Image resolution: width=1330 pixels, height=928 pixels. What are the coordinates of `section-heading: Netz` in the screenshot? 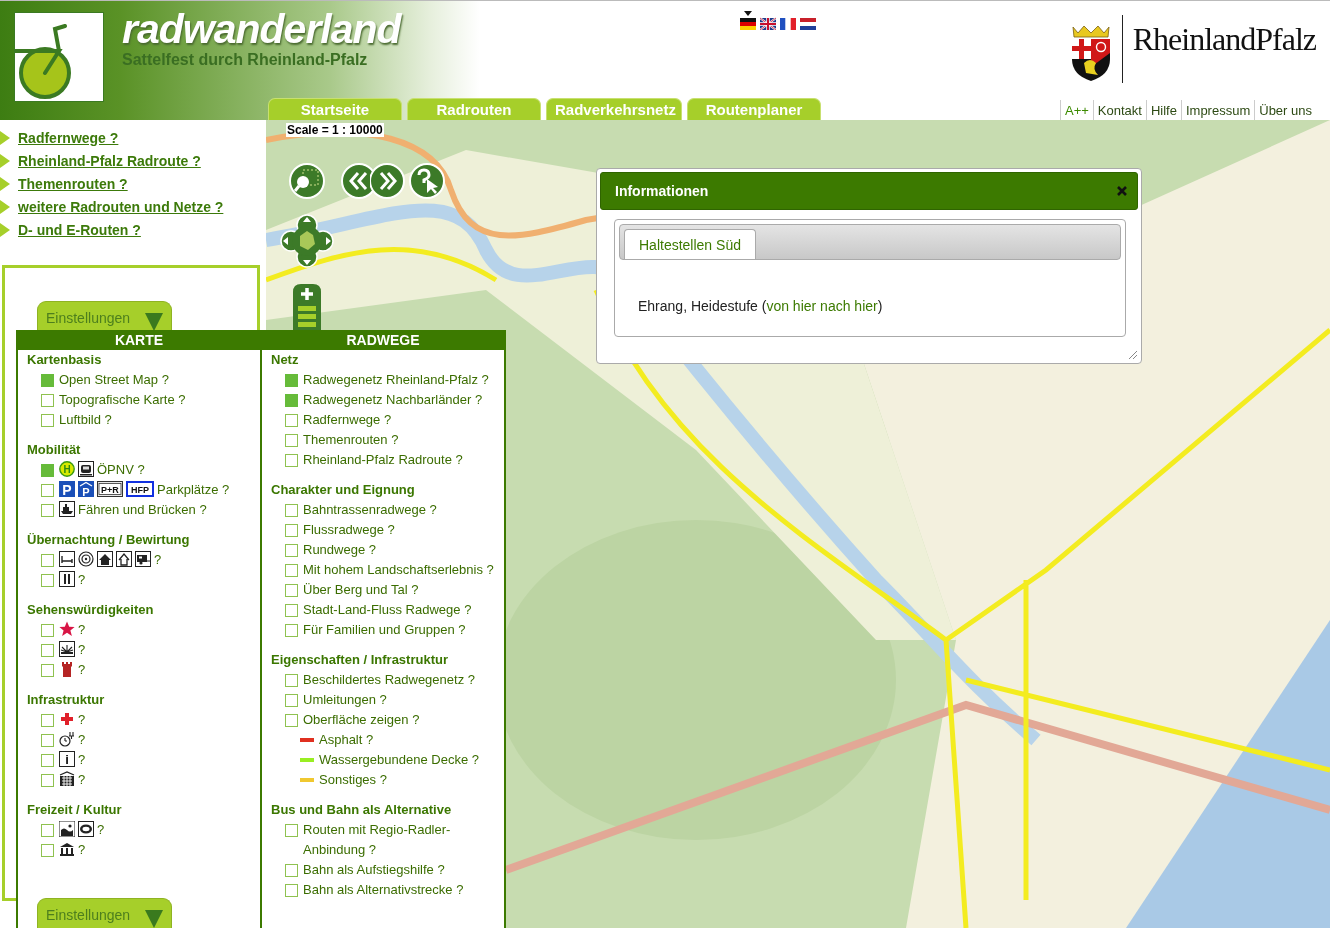 It's located at (285, 360).